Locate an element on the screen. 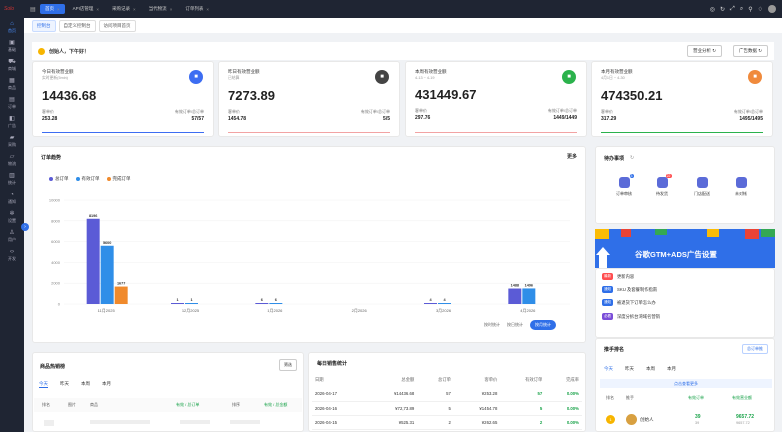  greeting-text: 创始人，下午好！ is located at coordinates (69, 51).